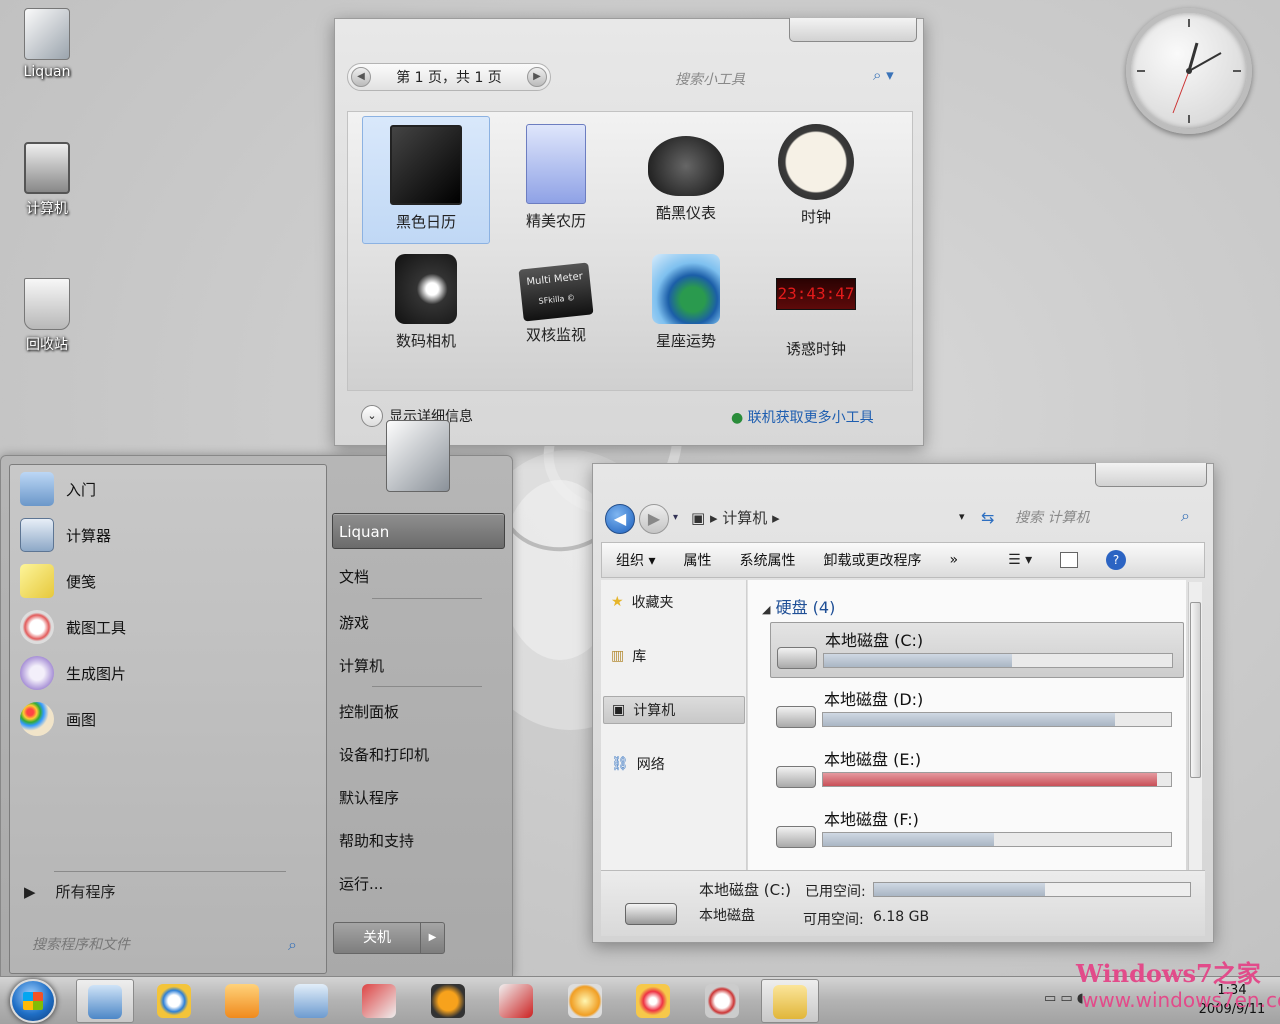 Image resolution: width=1280 pixels, height=1024 pixels. I want to click on drive-f: 本地磁盘 (F:), so click(977, 830).